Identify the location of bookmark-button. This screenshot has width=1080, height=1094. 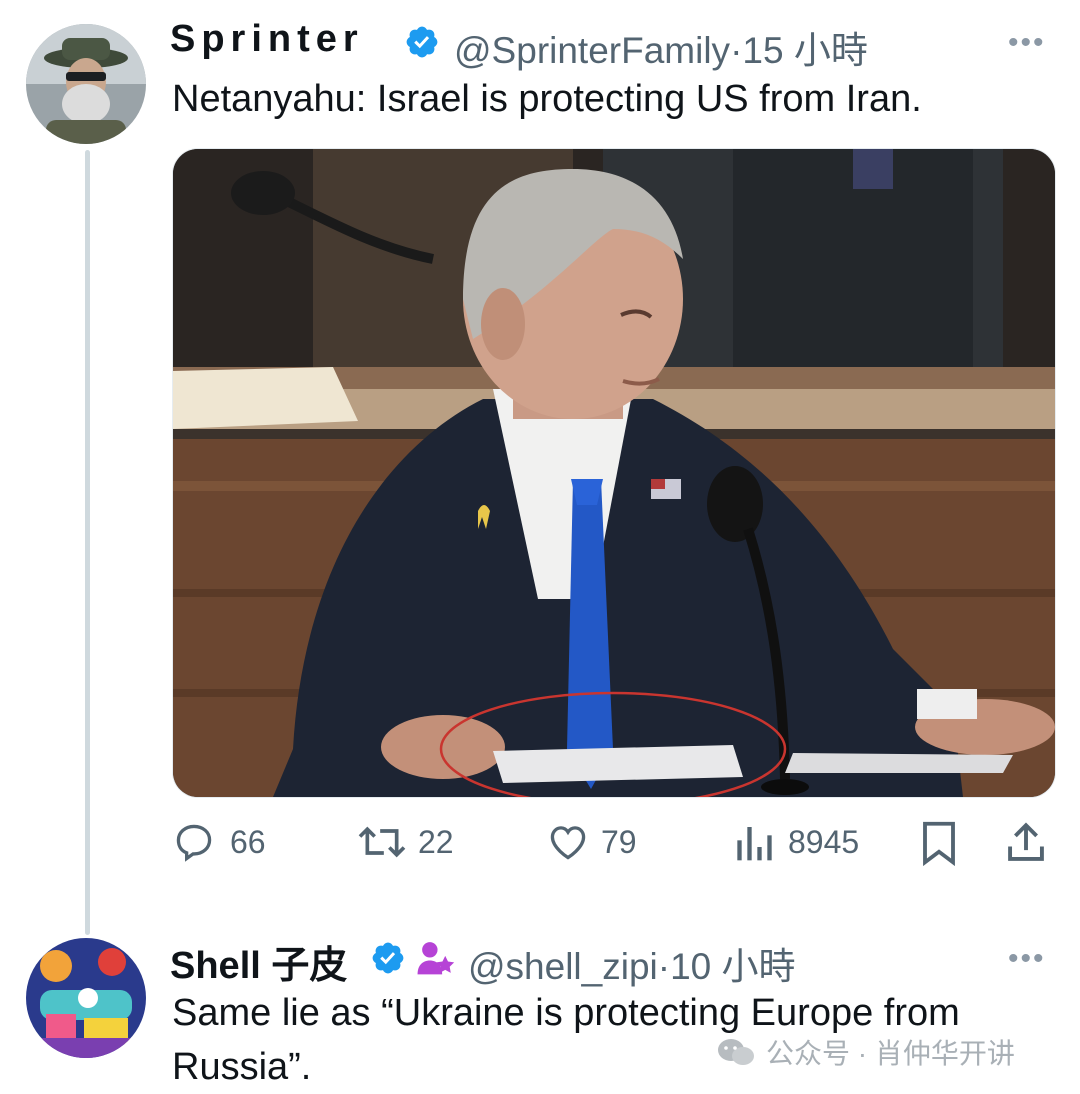
(939, 845).